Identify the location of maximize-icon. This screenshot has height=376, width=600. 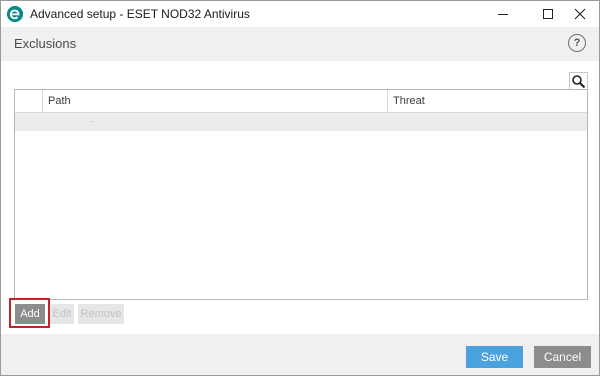
(548, 14).